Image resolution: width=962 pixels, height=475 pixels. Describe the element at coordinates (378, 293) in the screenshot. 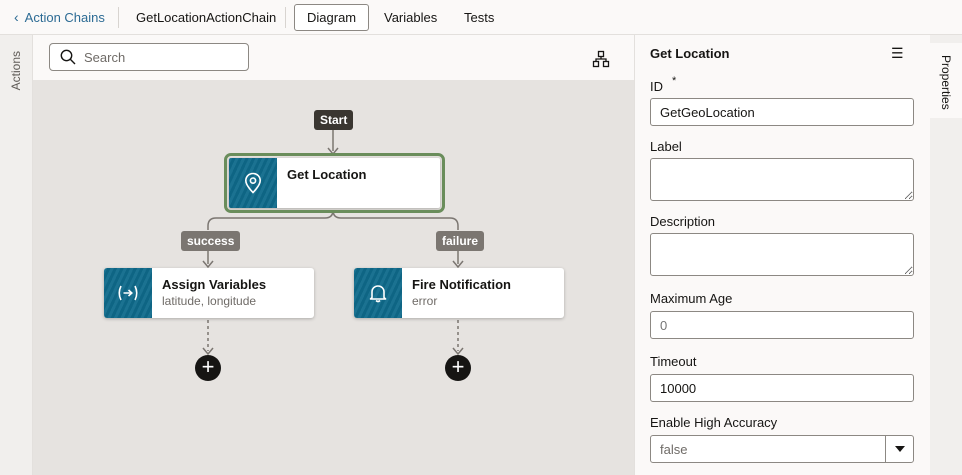

I see `bell-icon` at that location.